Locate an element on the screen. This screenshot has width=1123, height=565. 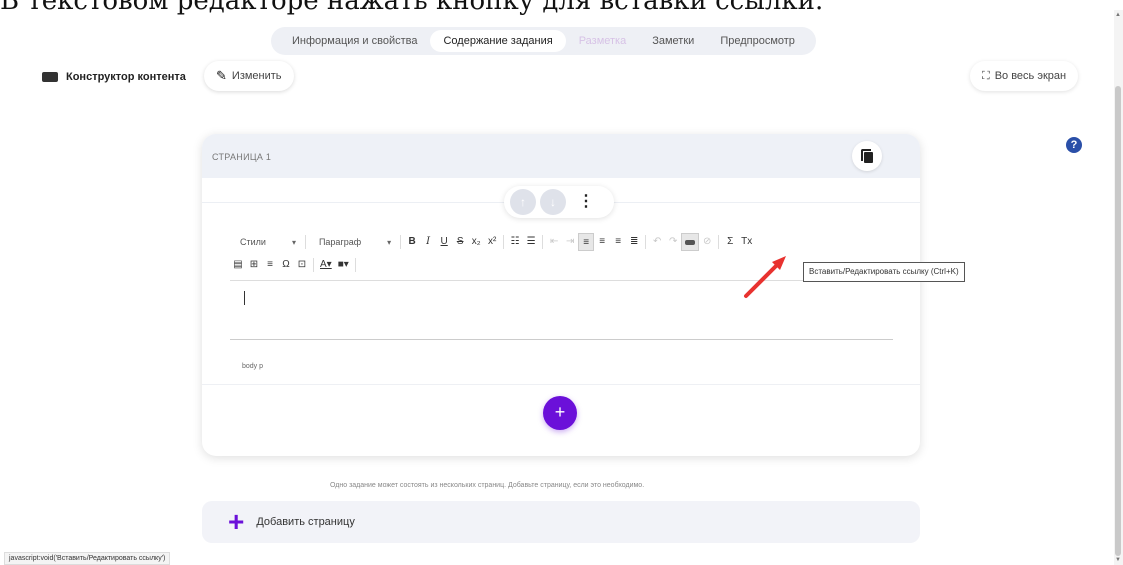
omega-icon: Ω is located at coordinates (286, 265).